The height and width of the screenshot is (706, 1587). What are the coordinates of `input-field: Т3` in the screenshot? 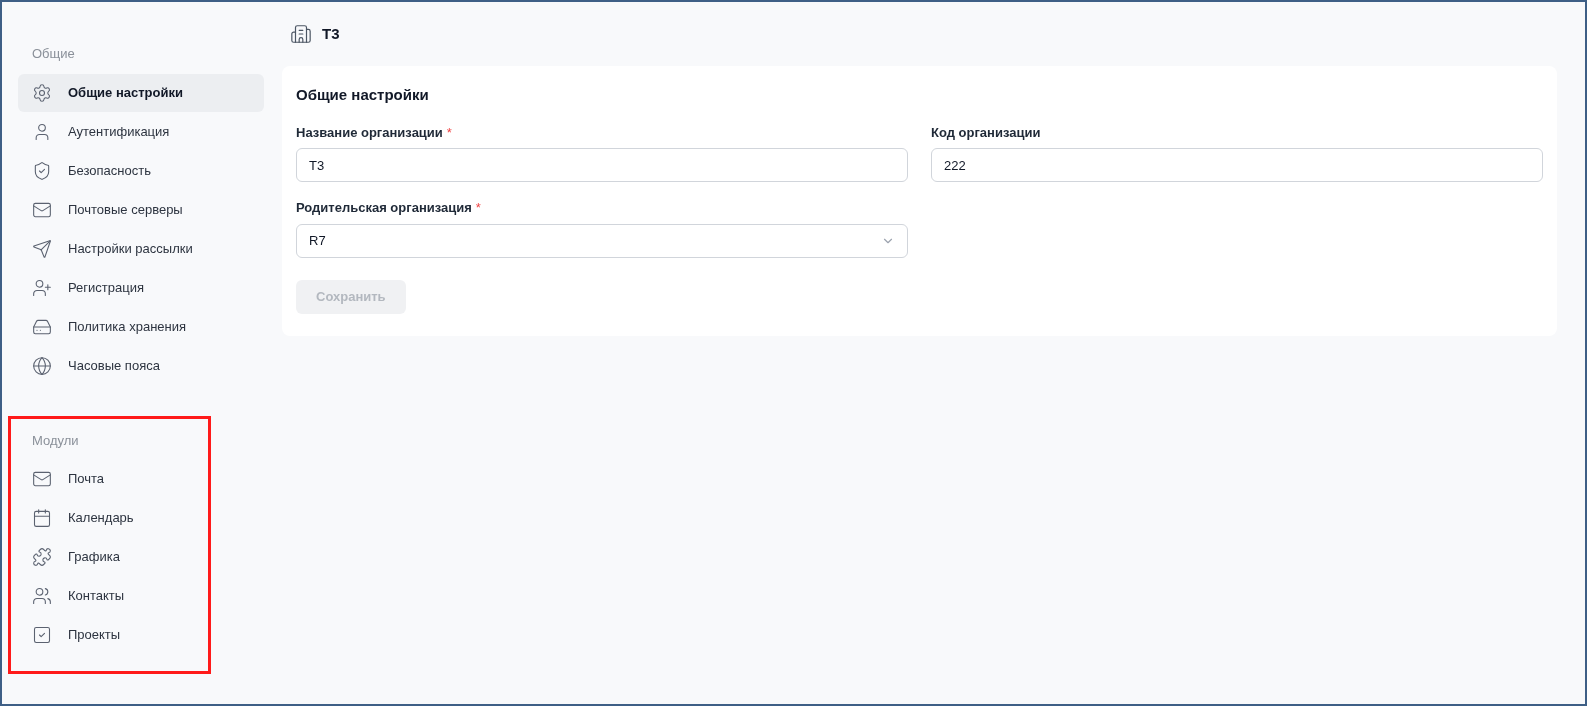 It's located at (602, 165).